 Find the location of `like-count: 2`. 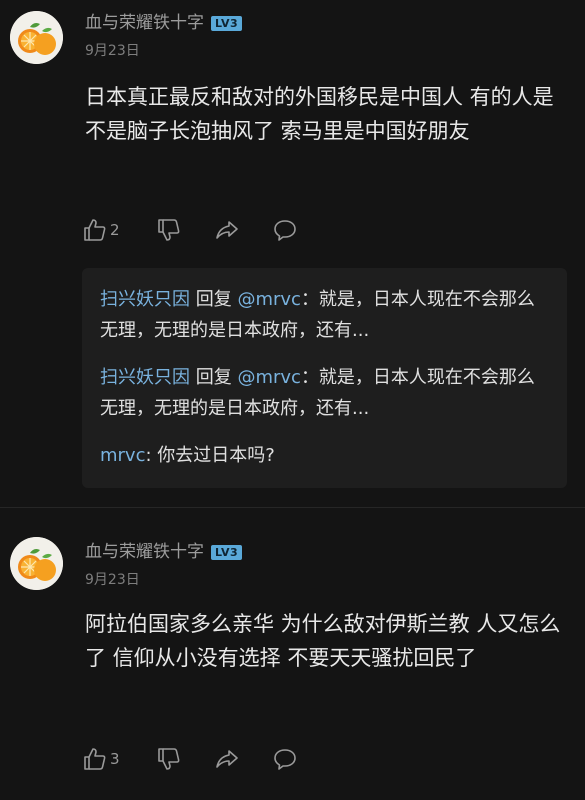

like-count: 2 is located at coordinates (115, 230).